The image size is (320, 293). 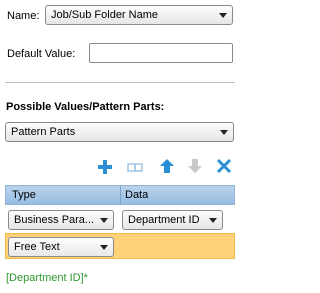 What do you see at coordinates (105, 167) in the screenshot?
I see `plus-icon` at bounding box center [105, 167].